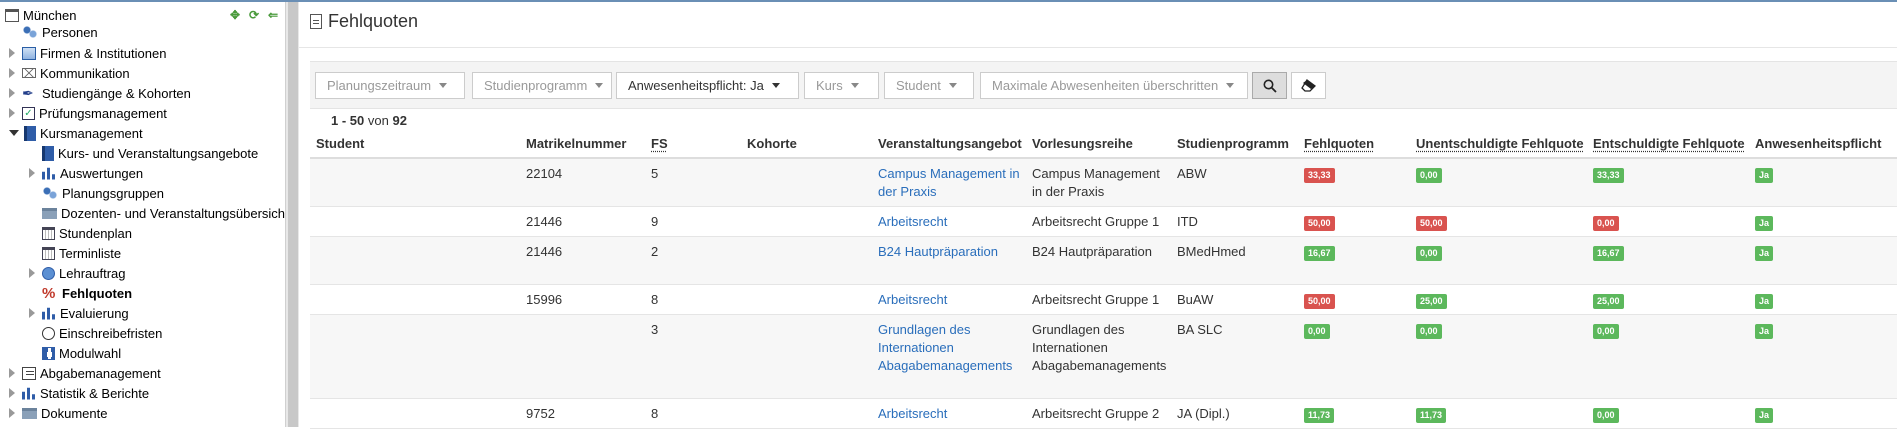 The width and height of the screenshot is (1897, 429). What do you see at coordinates (1669, 143) in the screenshot?
I see `col-entschuldigte: Entschuldigte Fehlquote` at bounding box center [1669, 143].